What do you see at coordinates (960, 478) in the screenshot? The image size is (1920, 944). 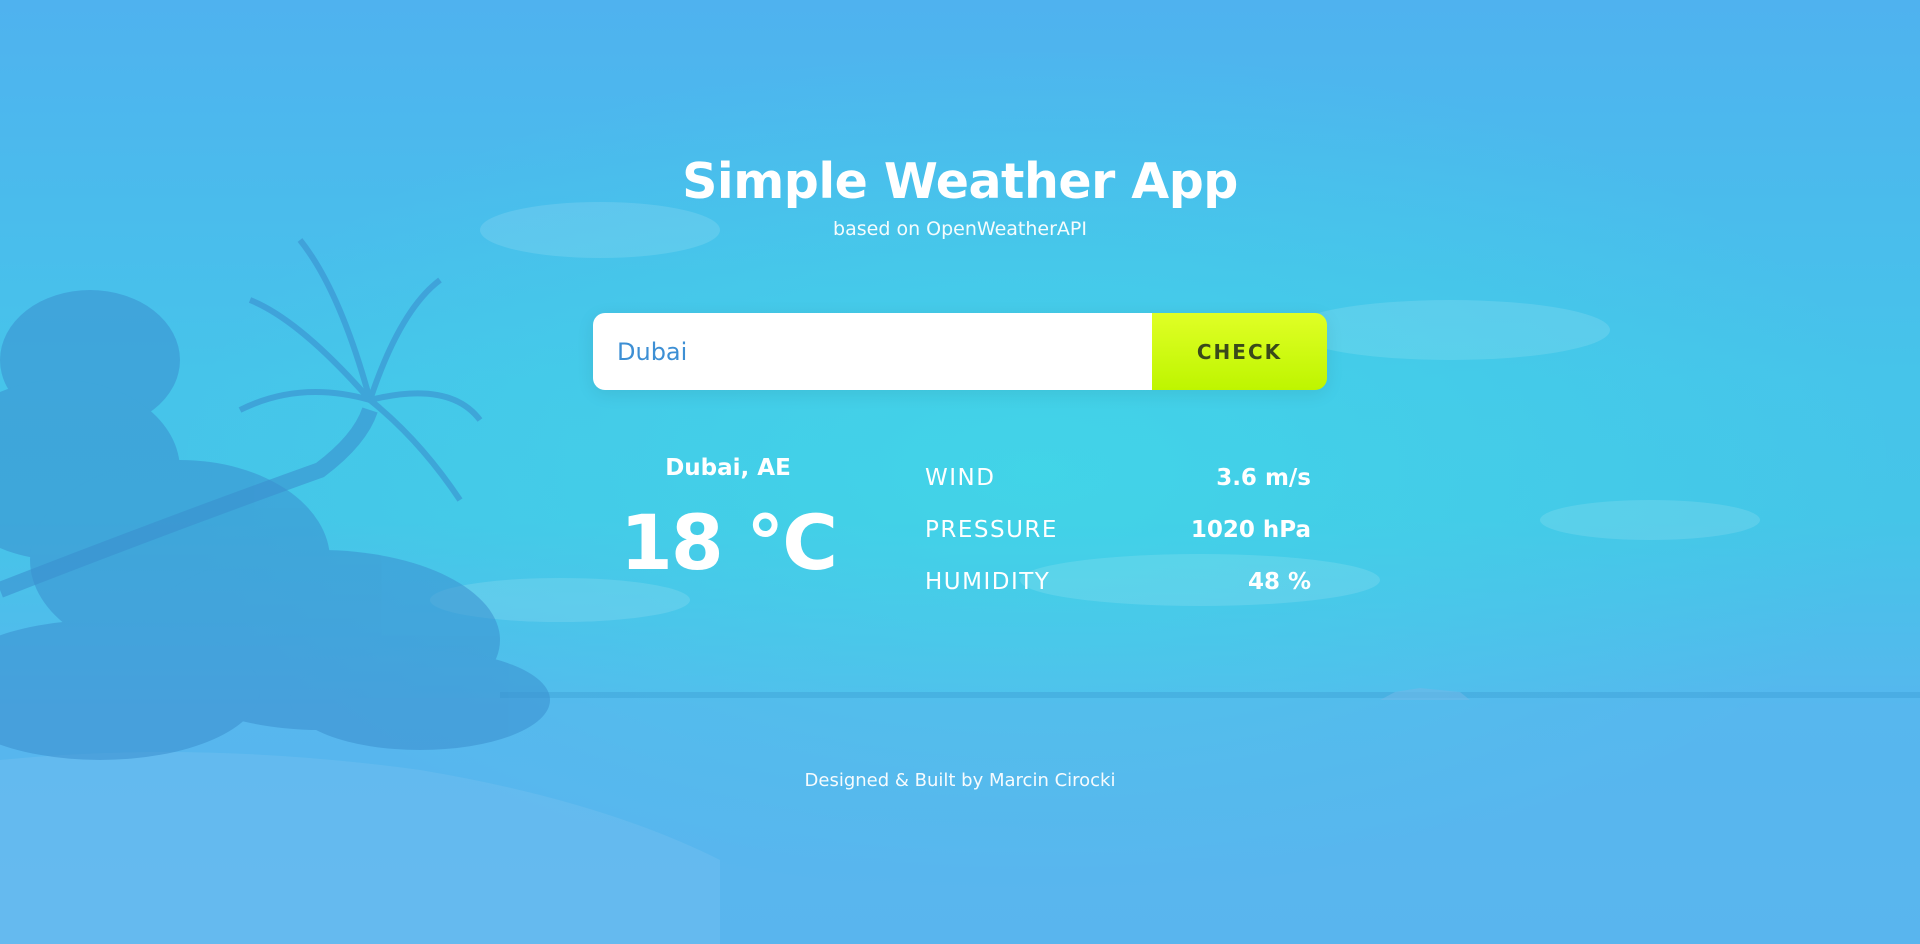 I see `stat-label: WIND` at bounding box center [960, 478].